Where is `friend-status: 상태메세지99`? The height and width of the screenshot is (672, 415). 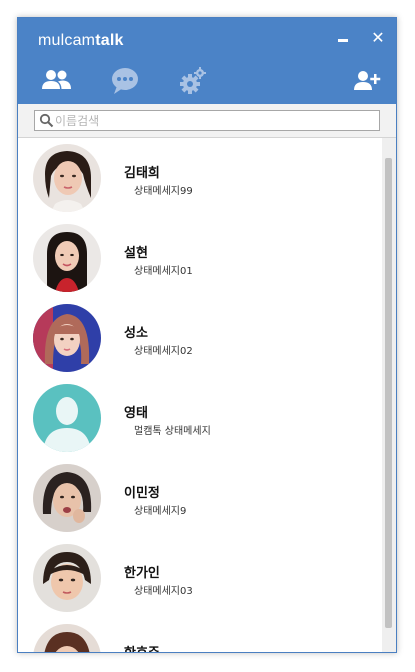 friend-status: 상태메세지99 is located at coordinates (163, 191).